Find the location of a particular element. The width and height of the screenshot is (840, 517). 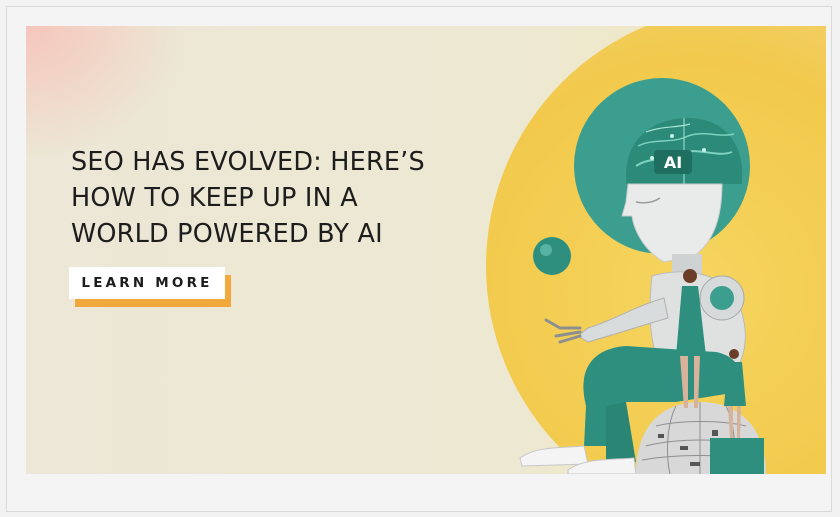

learn-more-cta: LEARN MORE is located at coordinates (150, 287).